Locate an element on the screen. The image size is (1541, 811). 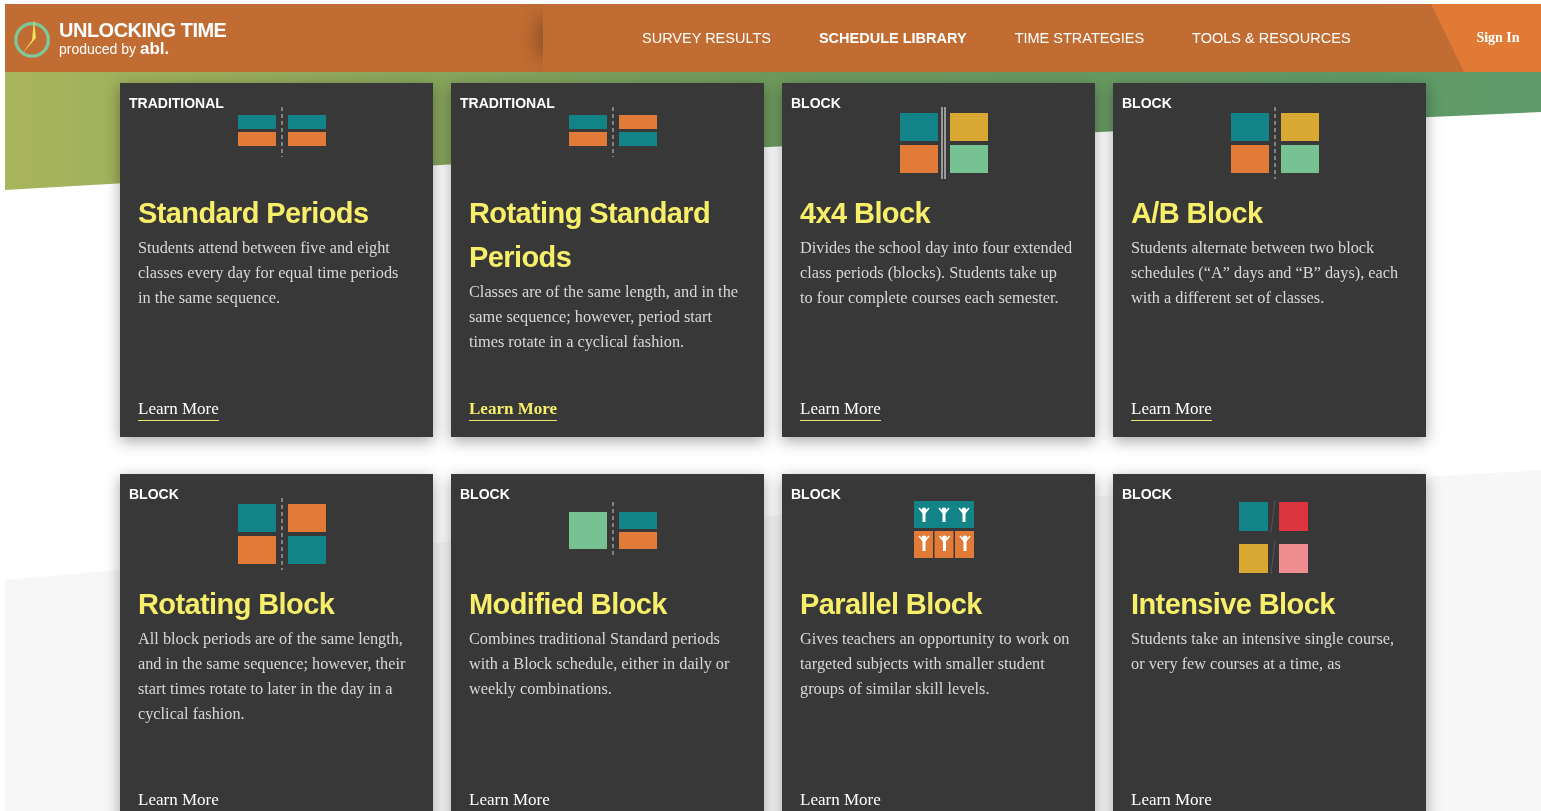
card-title: A/B Block is located at coordinates (1197, 213).